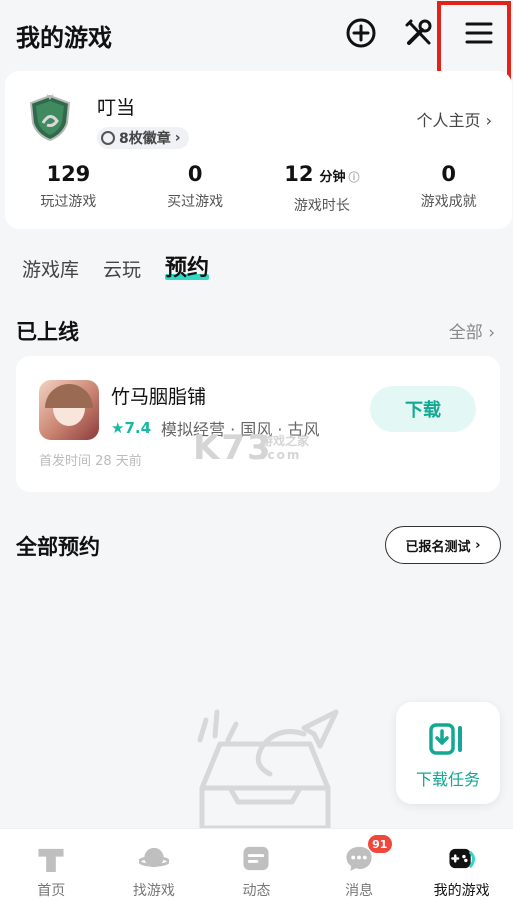  I want to click on info-icon: ⓘ, so click(354, 177).